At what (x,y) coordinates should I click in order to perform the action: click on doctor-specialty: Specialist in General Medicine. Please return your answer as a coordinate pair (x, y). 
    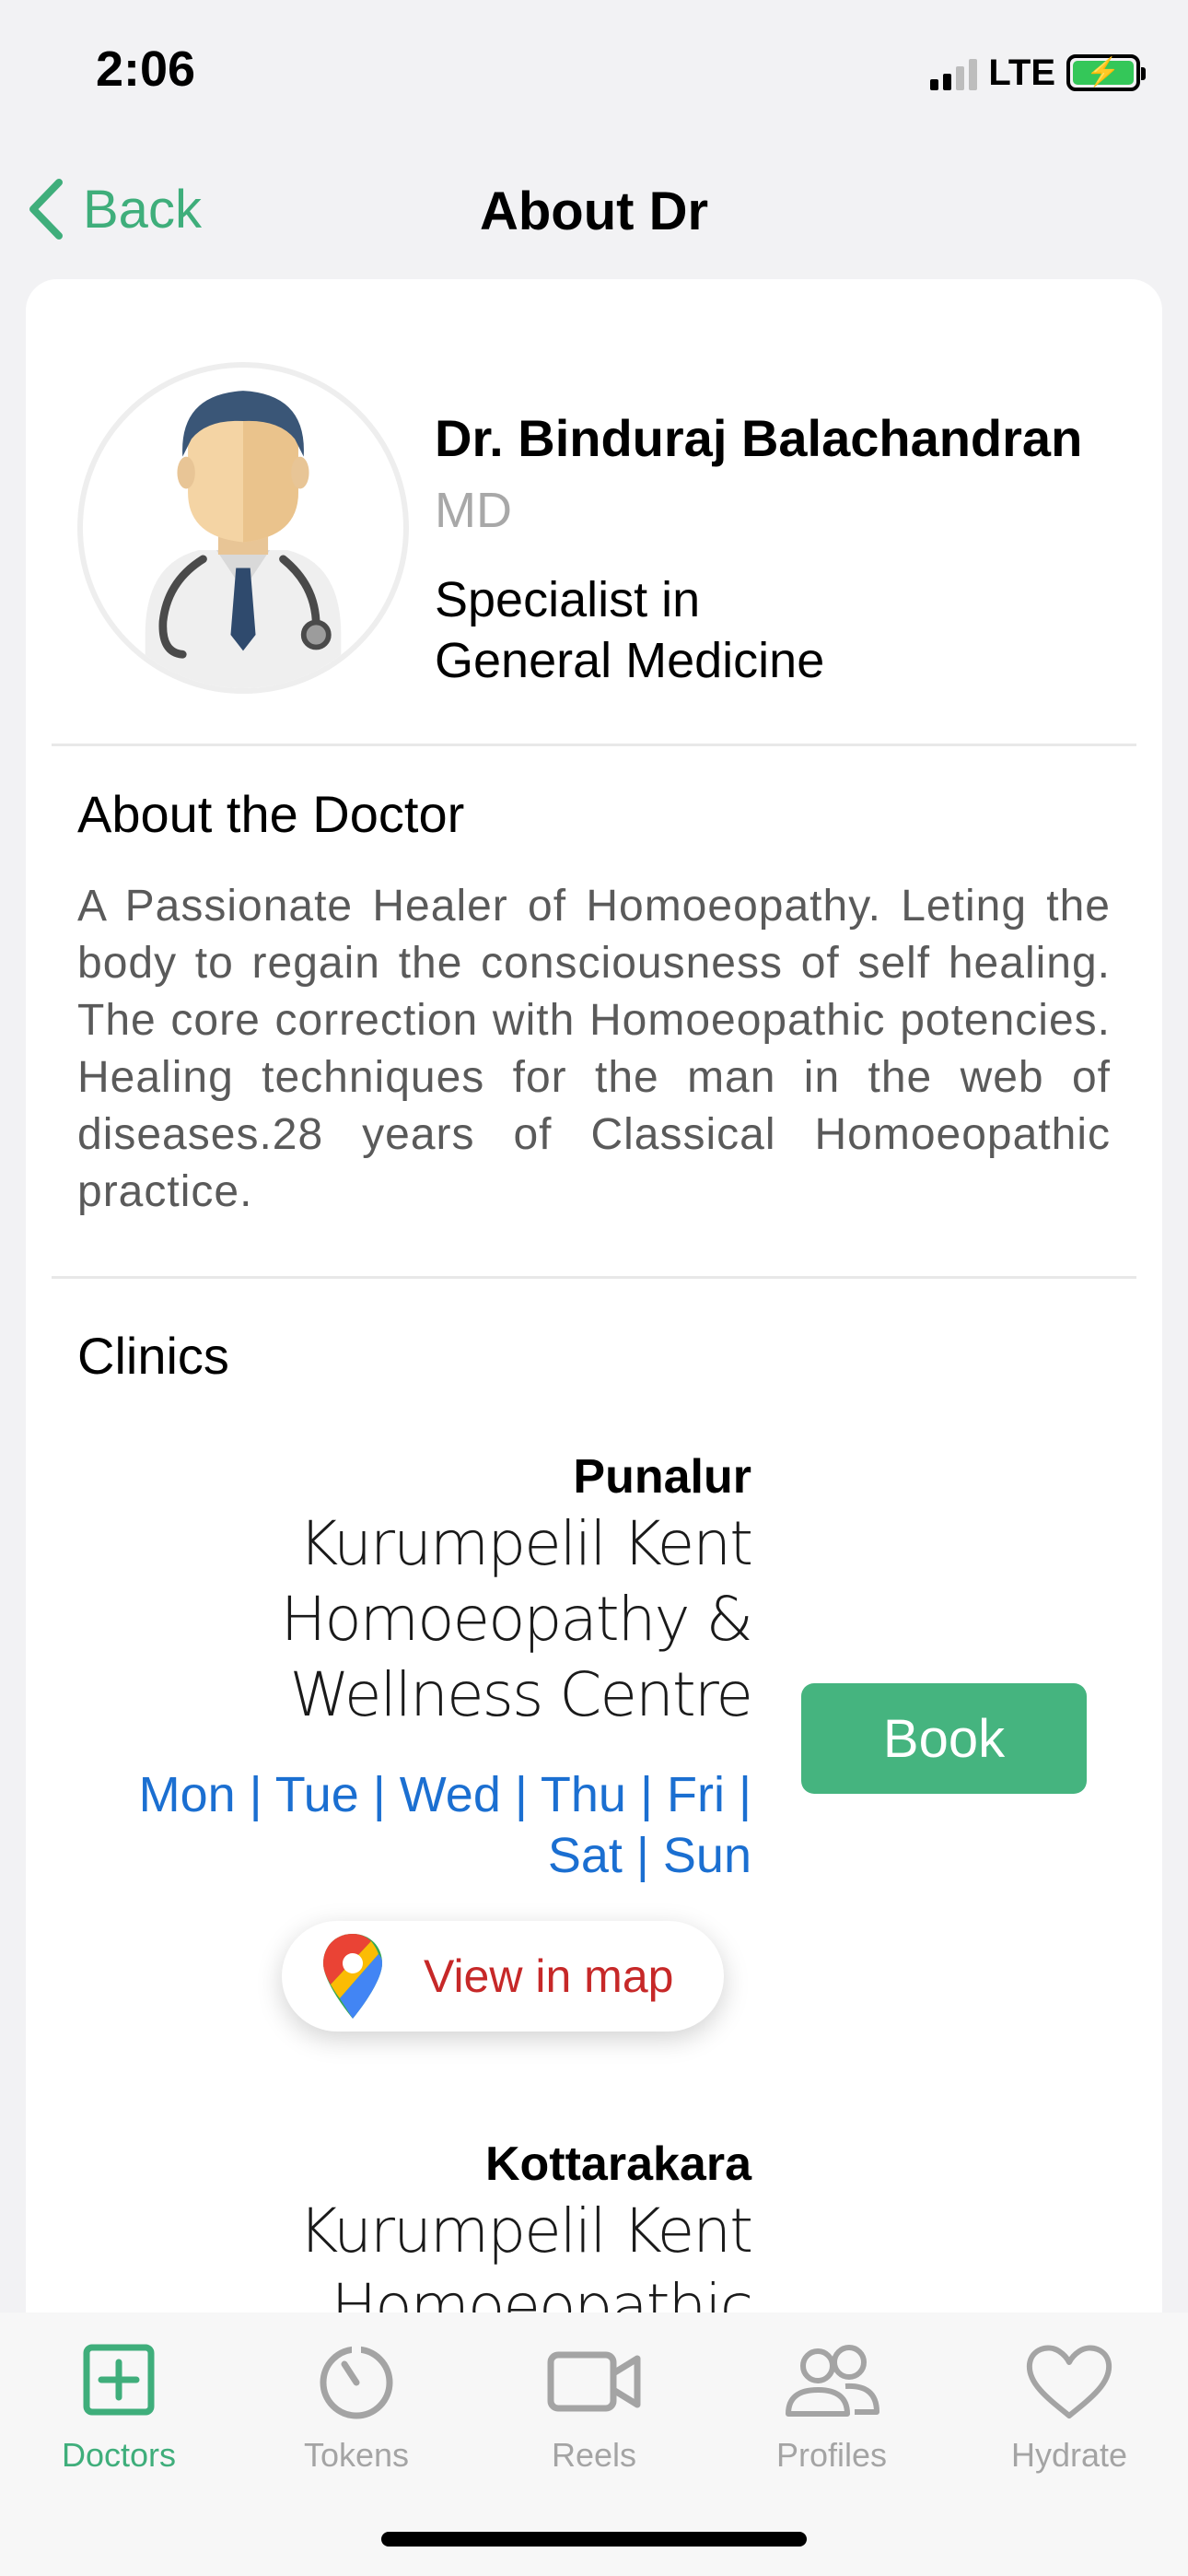
    Looking at the image, I should click on (629, 630).